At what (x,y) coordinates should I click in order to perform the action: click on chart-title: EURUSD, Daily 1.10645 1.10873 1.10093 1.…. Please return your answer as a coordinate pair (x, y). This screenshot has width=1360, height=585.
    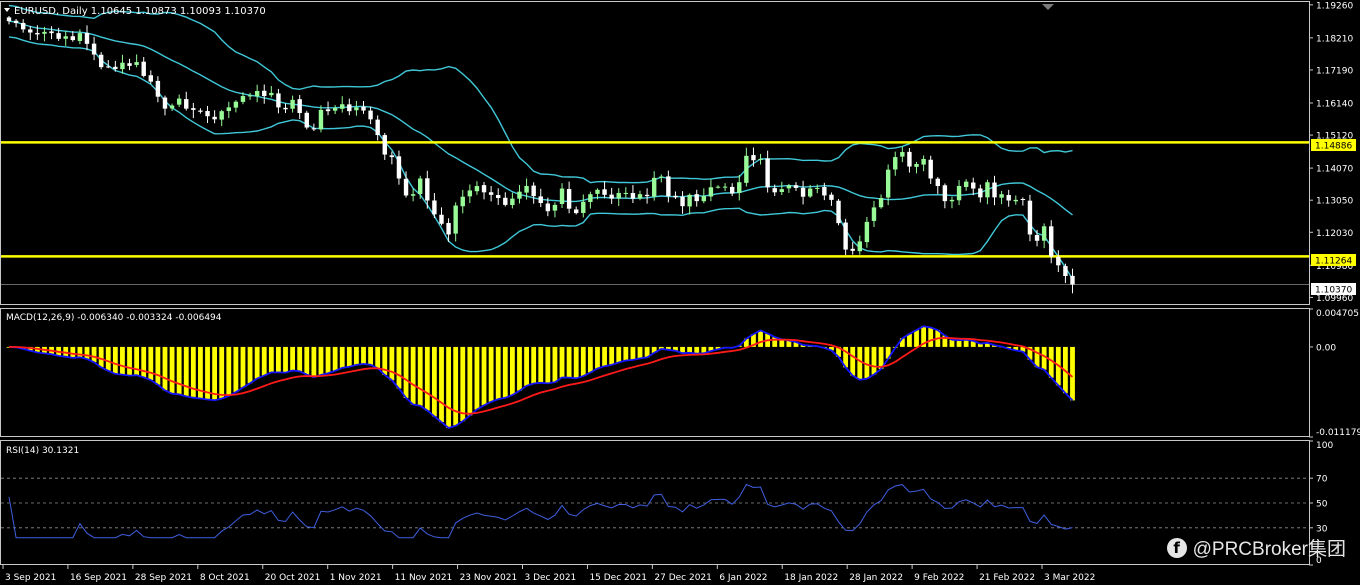
    Looking at the image, I should click on (140, 11).